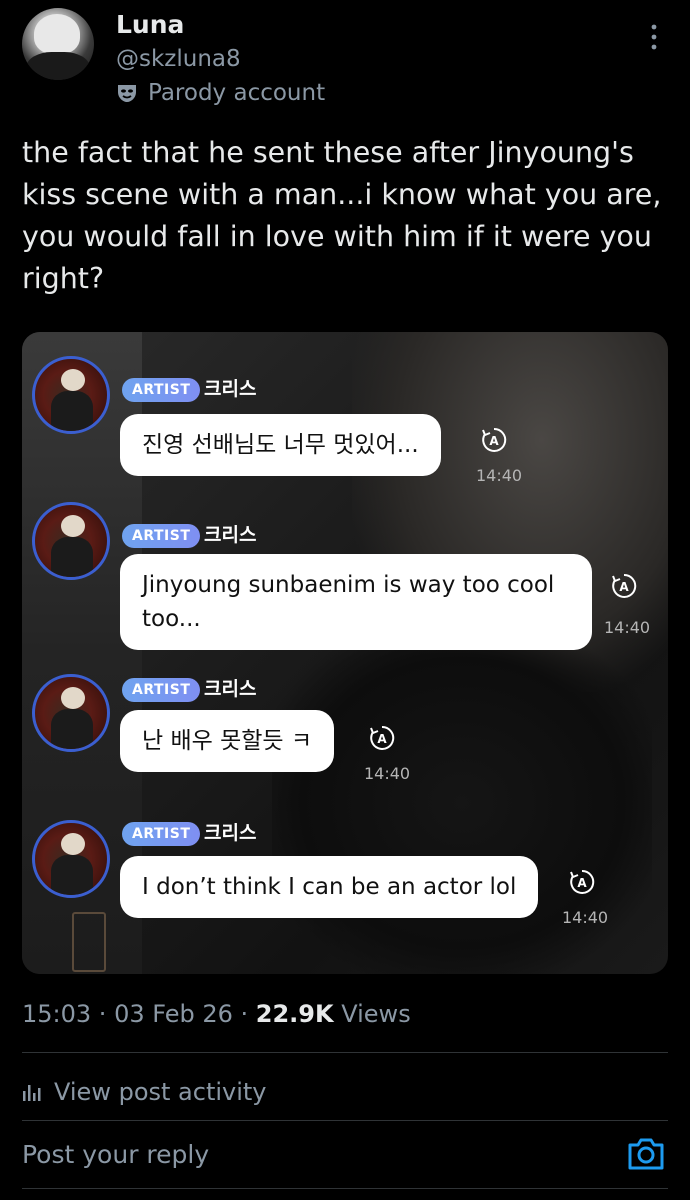  I want to click on parody-label-text: Parody account, so click(237, 93).